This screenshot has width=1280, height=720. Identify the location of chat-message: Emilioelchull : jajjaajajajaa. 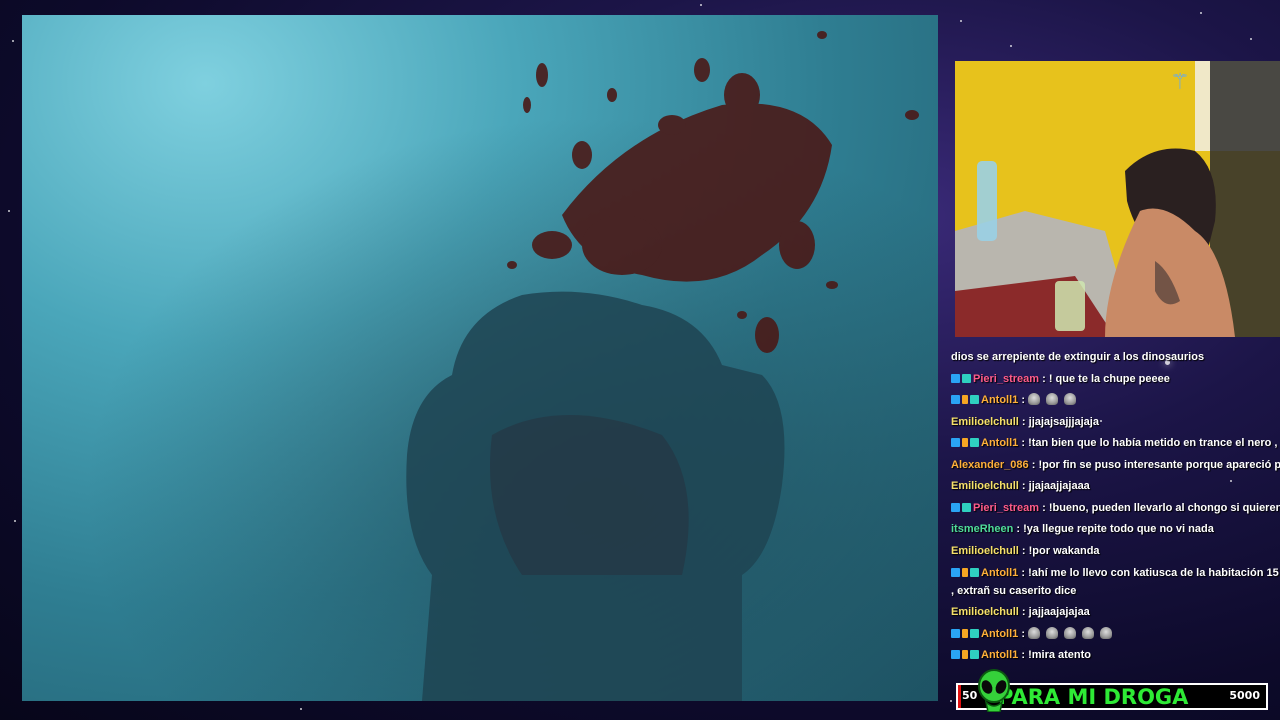
(1113, 613).